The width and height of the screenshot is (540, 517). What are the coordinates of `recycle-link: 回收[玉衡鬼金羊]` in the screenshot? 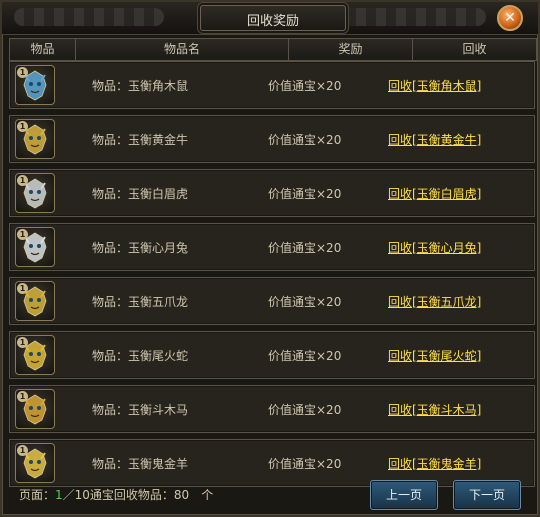 It's located at (434, 463).